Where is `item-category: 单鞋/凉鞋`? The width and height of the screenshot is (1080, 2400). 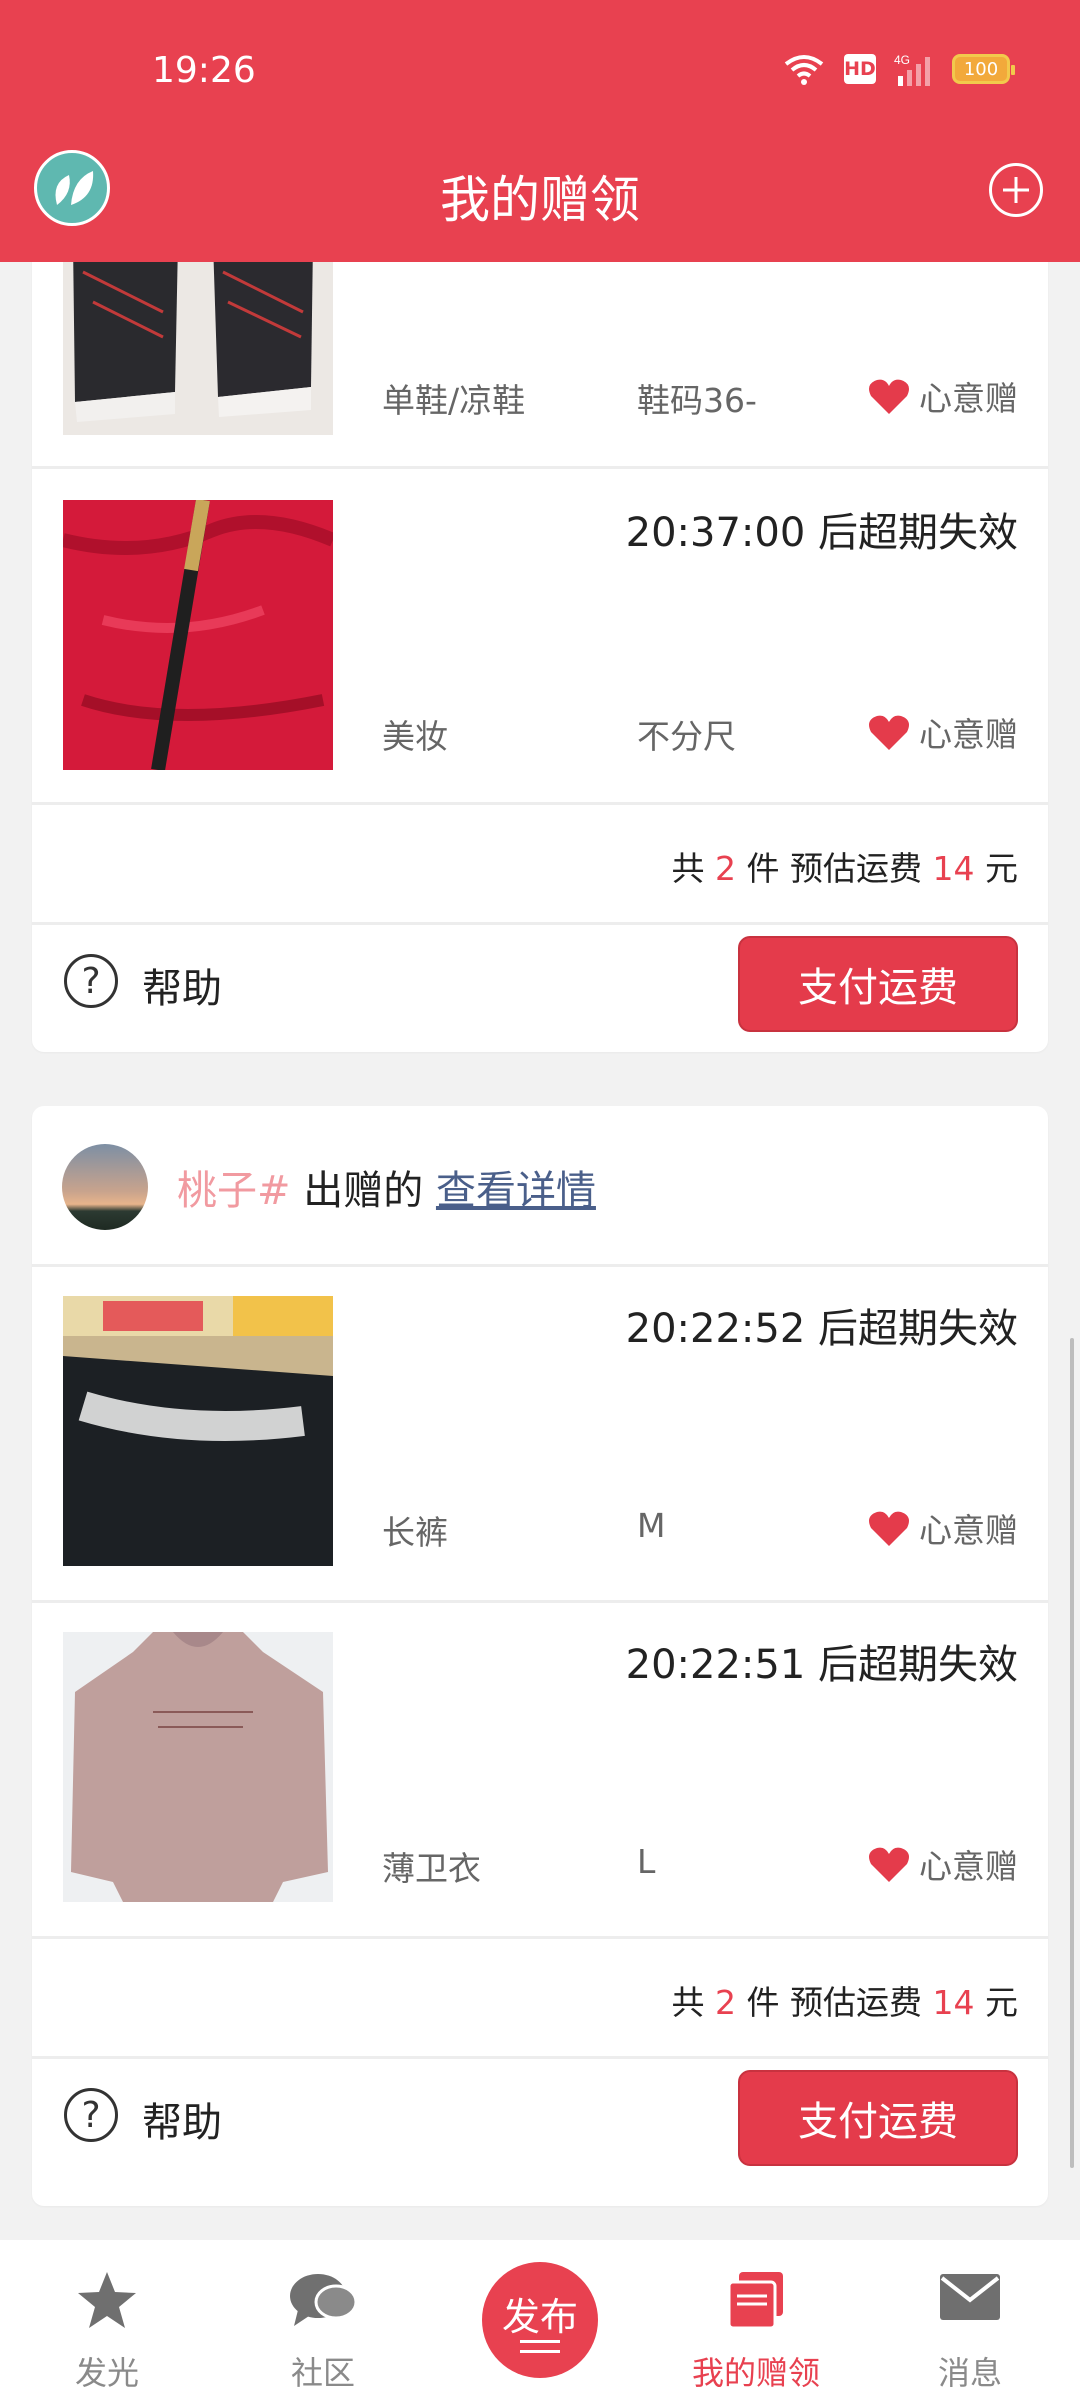 item-category: 单鞋/凉鞋 is located at coordinates (454, 400).